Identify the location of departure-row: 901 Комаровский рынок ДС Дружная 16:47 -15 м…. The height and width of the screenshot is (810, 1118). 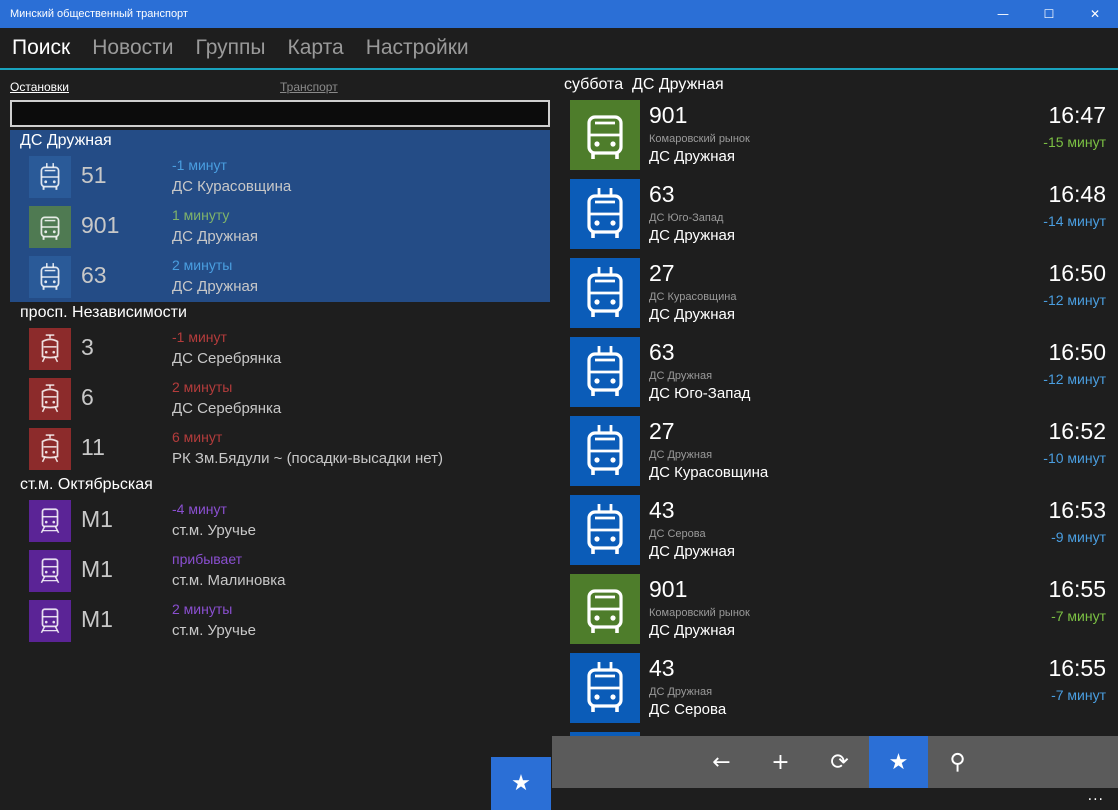
(835, 137).